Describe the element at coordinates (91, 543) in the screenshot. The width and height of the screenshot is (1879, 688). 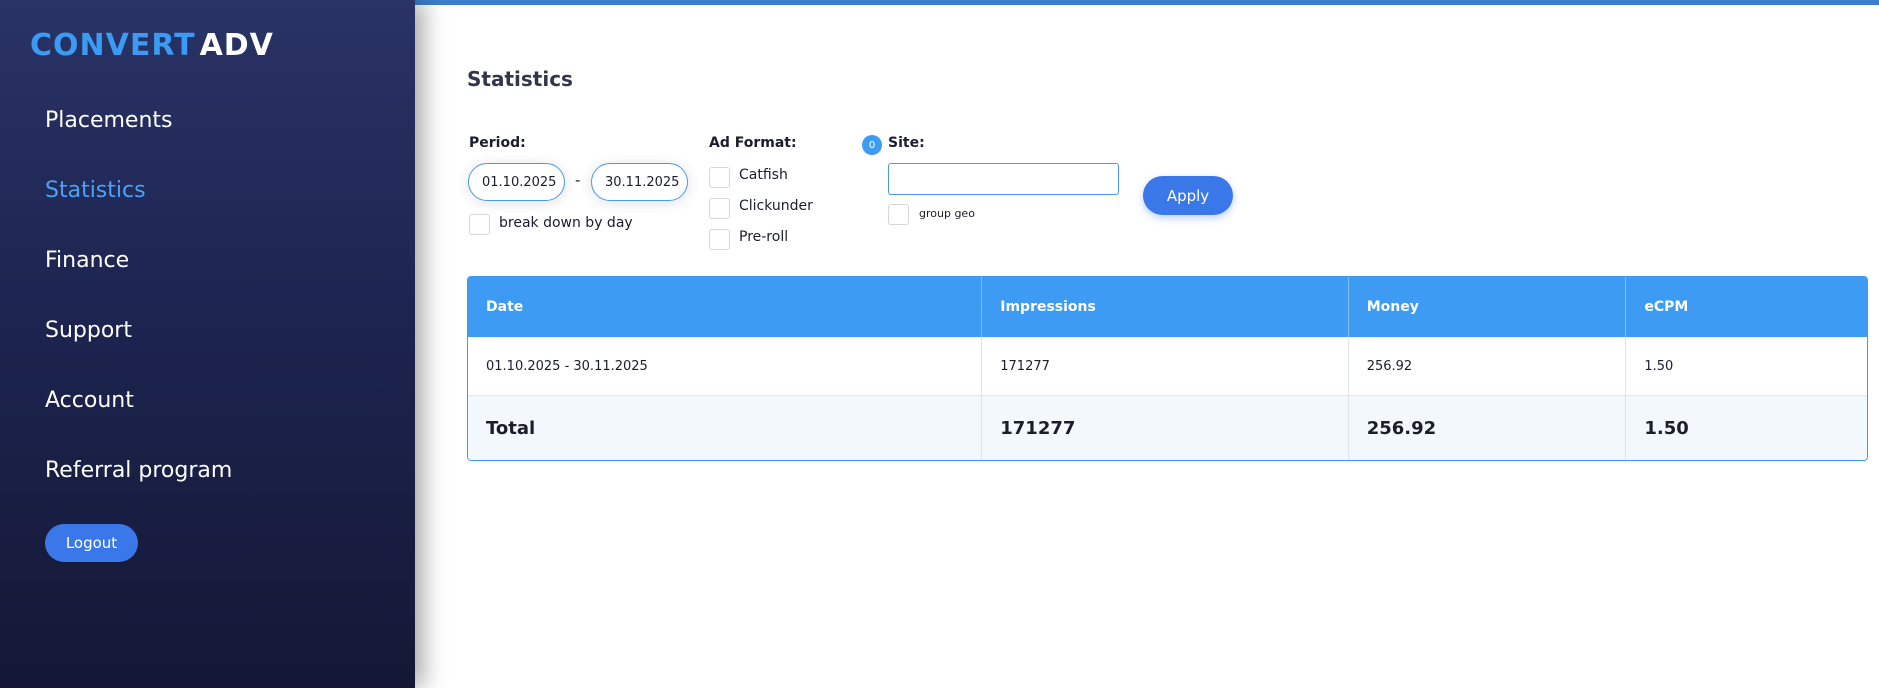
I see `logout-button: Logout` at that location.